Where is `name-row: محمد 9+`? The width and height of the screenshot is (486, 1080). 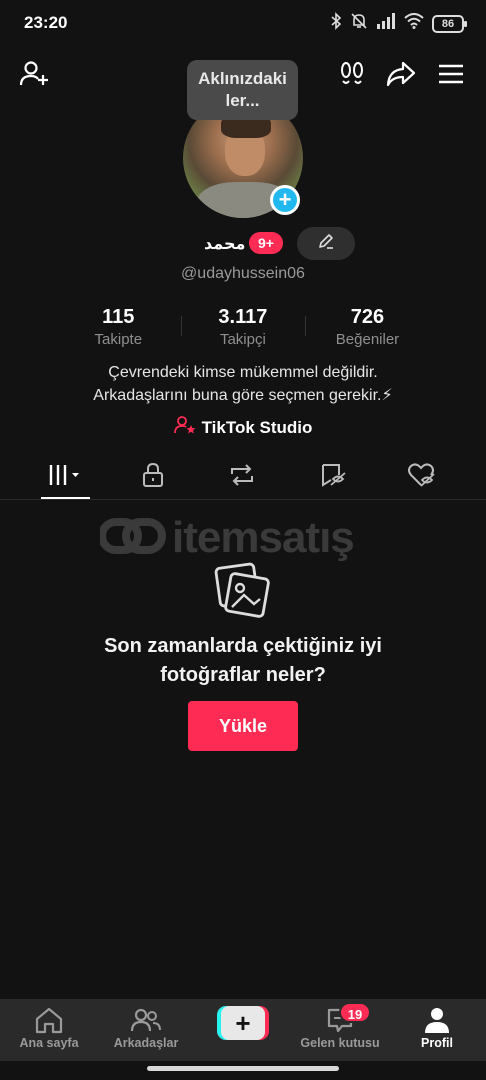 name-row: محمد 9+ is located at coordinates (243, 244).